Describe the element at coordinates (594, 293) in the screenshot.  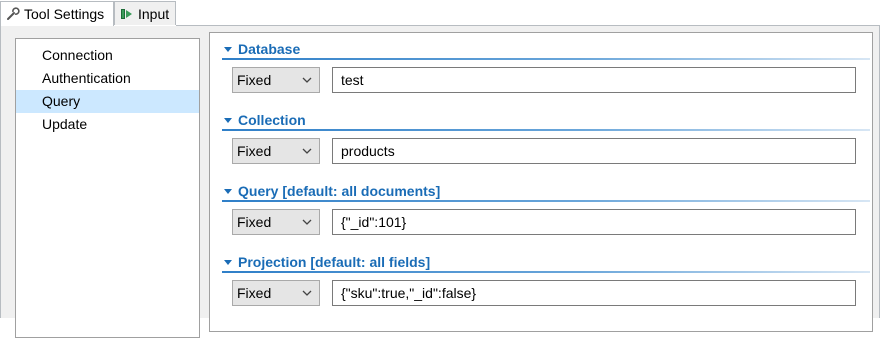
I see `projection-input: {"sku":true,"_id":false}` at that location.